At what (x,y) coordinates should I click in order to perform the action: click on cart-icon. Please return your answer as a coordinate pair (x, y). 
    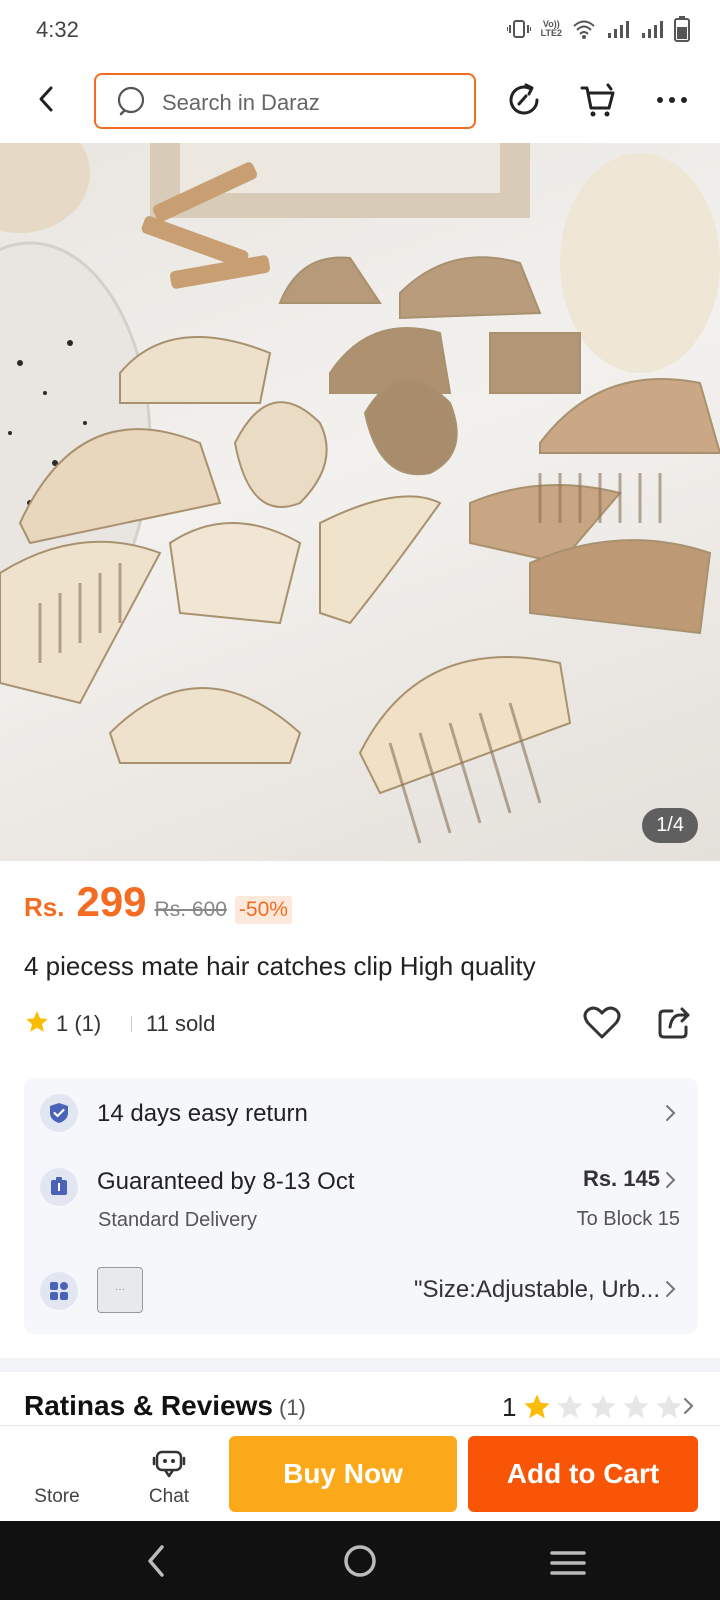
    Looking at the image, I should click on (597, 100).